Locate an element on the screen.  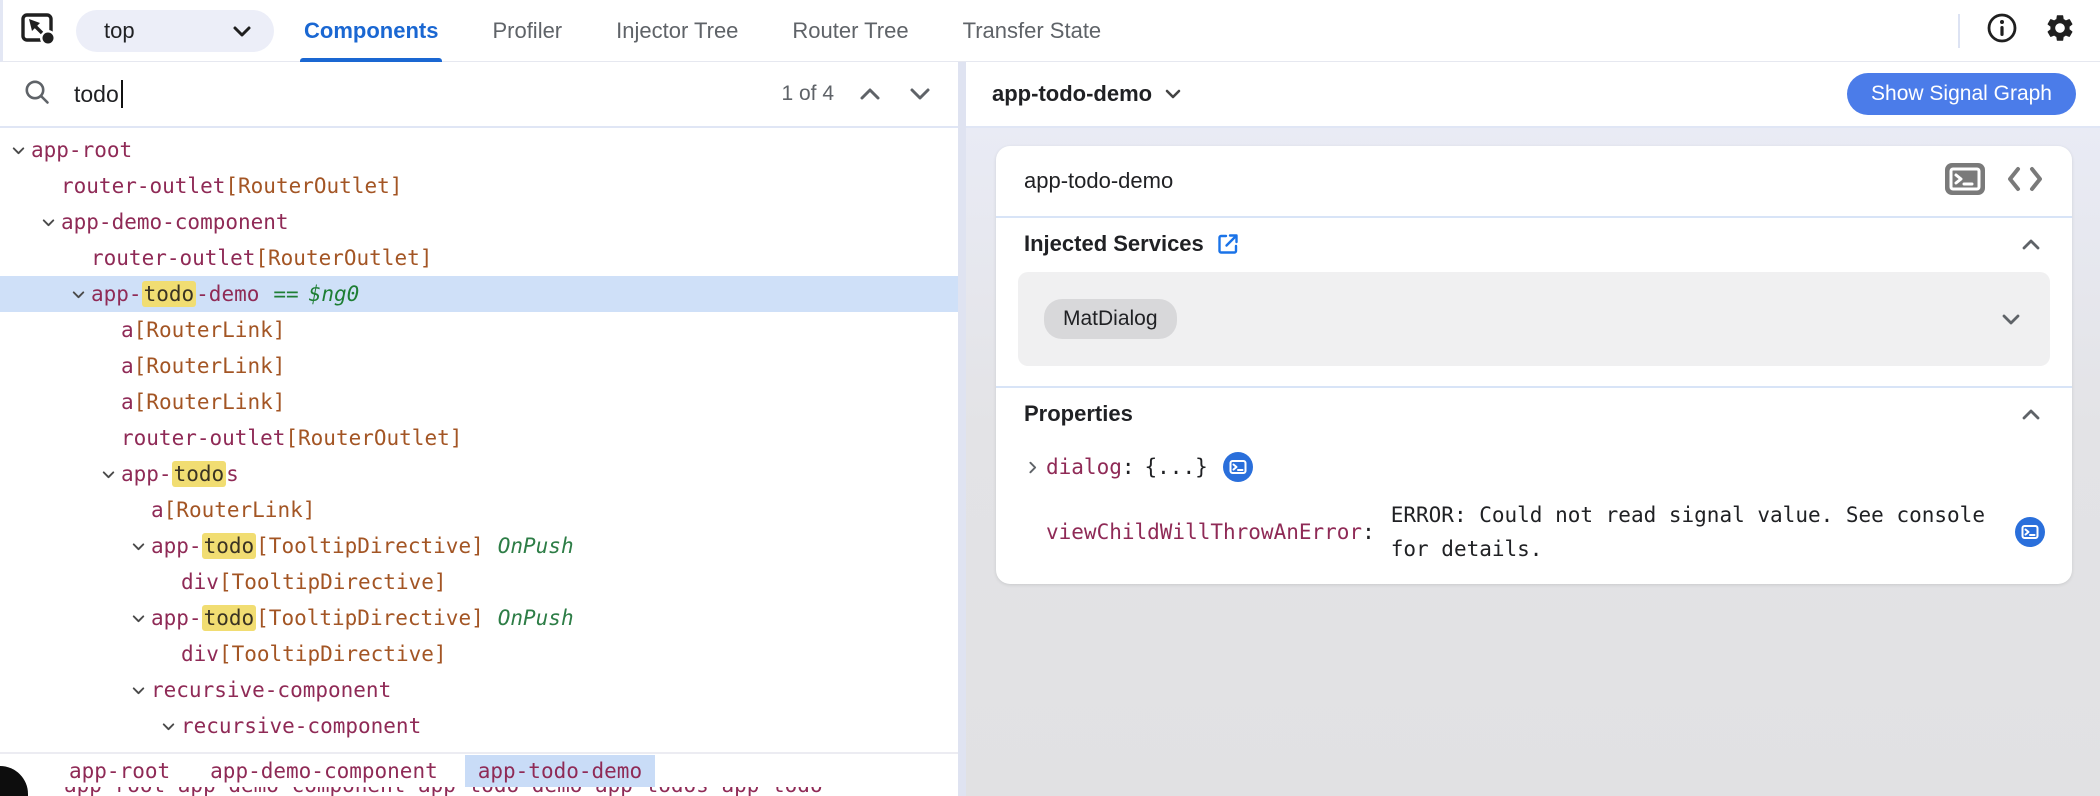
console-reference-icon is located at coordinates (1965, 181).